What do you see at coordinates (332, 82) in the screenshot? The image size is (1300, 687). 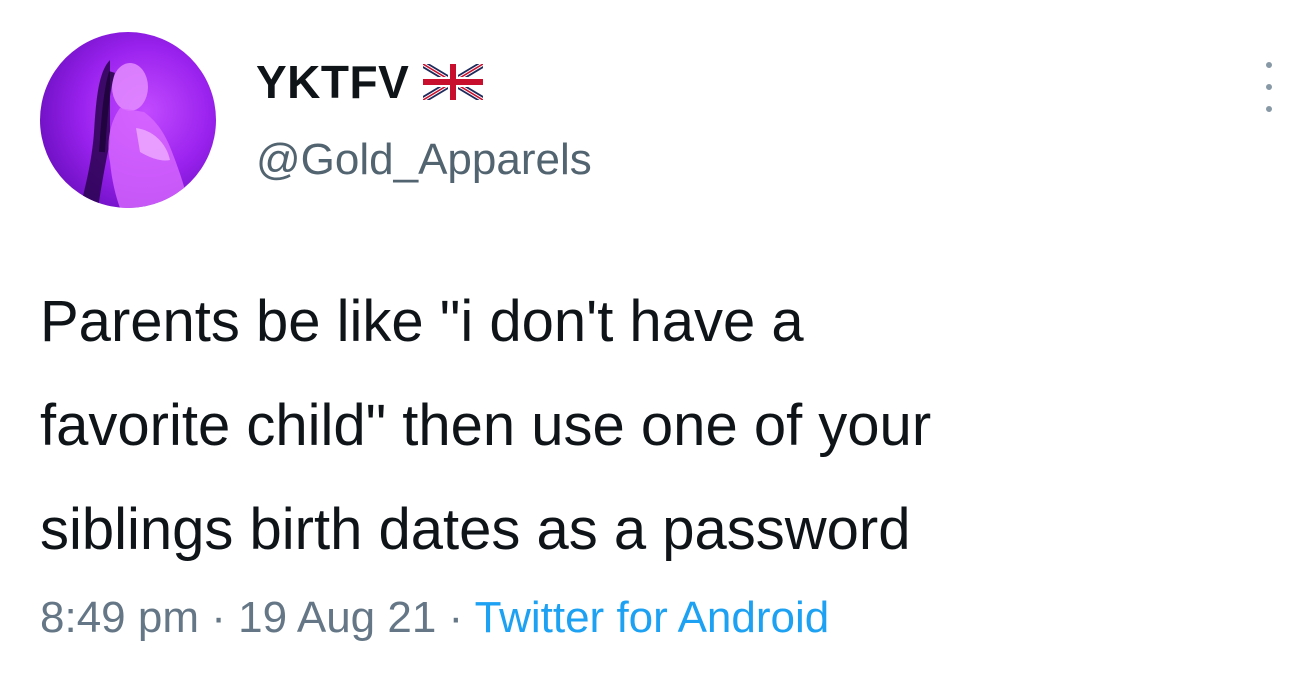 I see `display-name: YKTFV` at bounding box center [332, 82].